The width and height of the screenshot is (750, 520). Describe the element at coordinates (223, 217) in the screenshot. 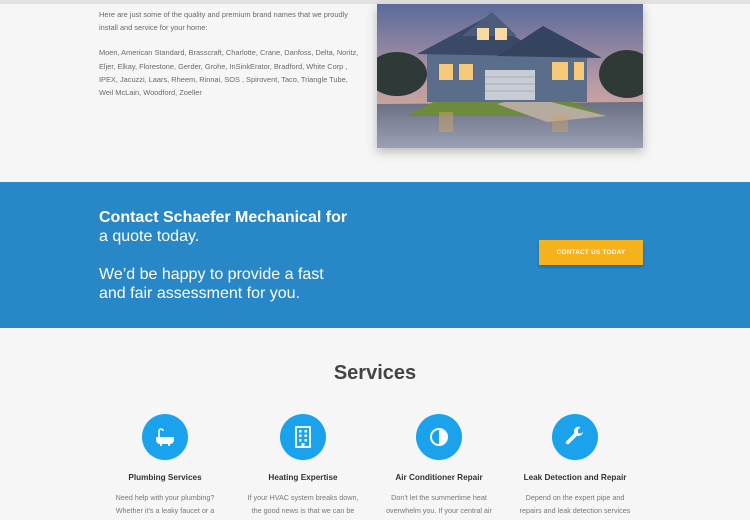

I see `cta-line-1: Contact Schaefer Mechanical for` at that location.